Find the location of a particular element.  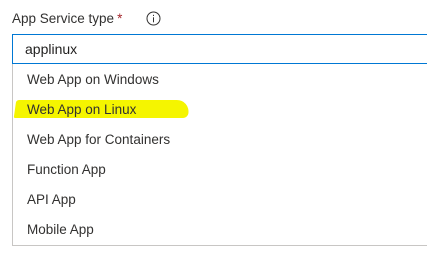

required-marker: * is located at coordinates (120, 18).